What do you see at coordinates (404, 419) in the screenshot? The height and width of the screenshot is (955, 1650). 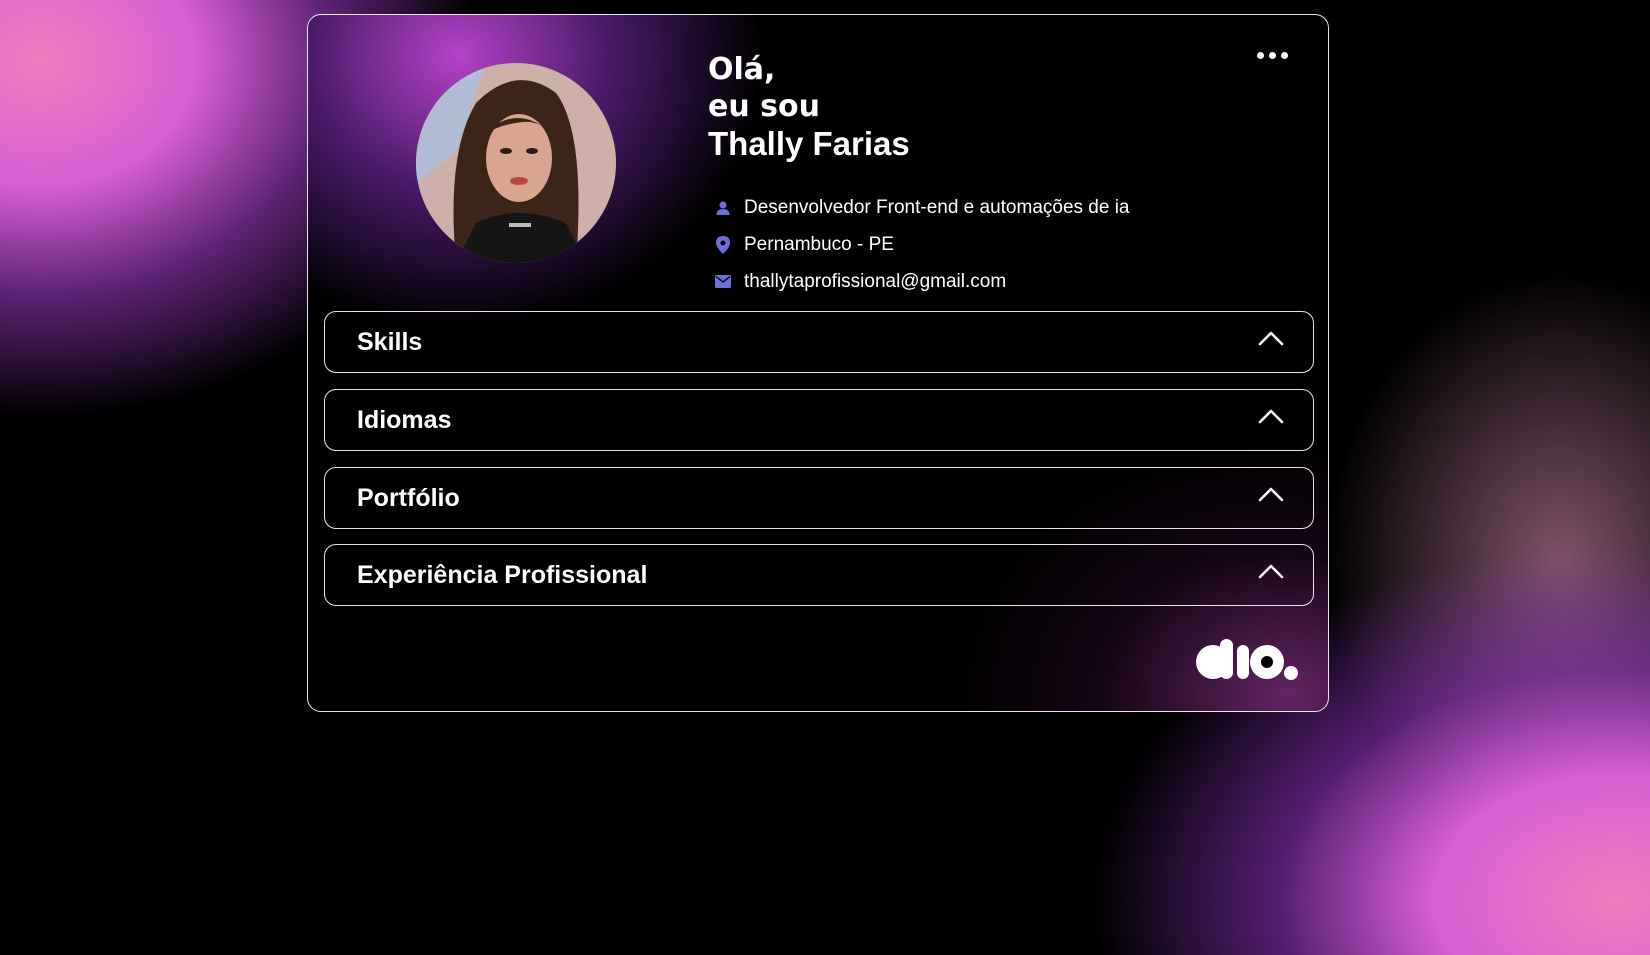 I see `accordion-title: Idiomas` at bounding box center [404, 419].